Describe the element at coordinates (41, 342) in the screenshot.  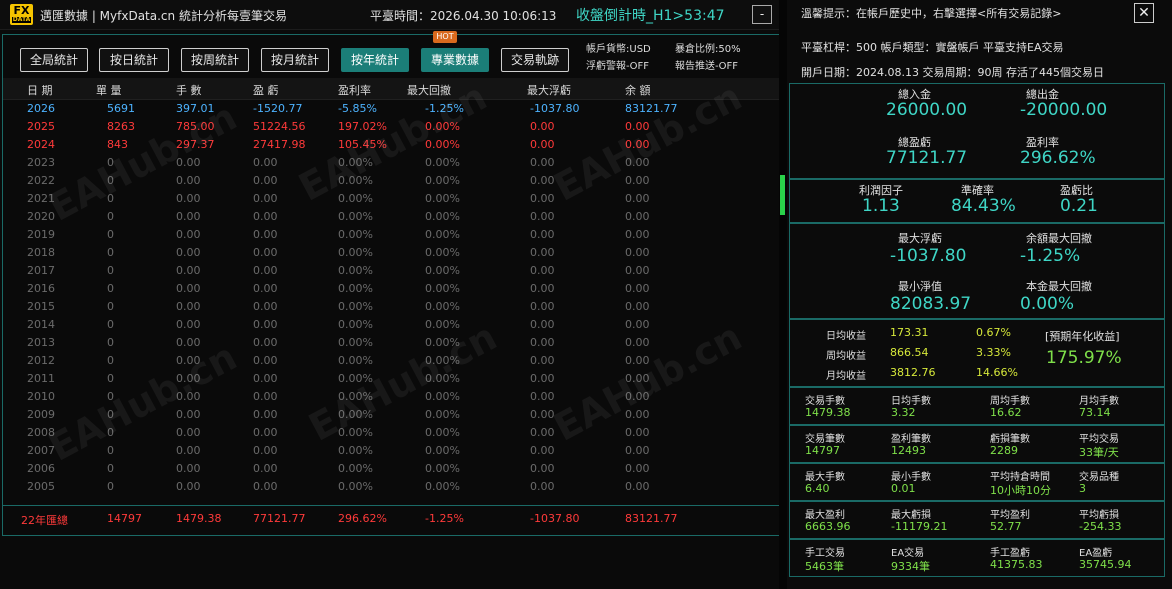
I see `table-cell: 2013` at that location.